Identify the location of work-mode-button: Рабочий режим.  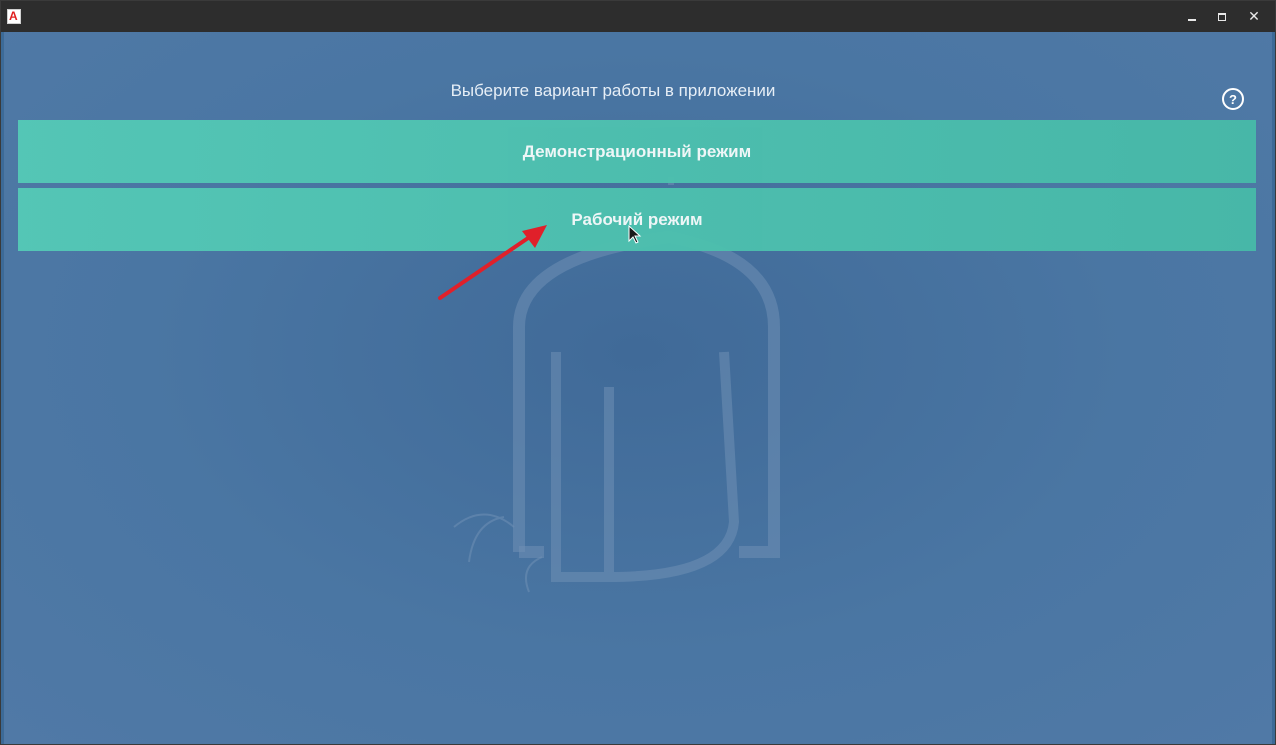
(637, 219).